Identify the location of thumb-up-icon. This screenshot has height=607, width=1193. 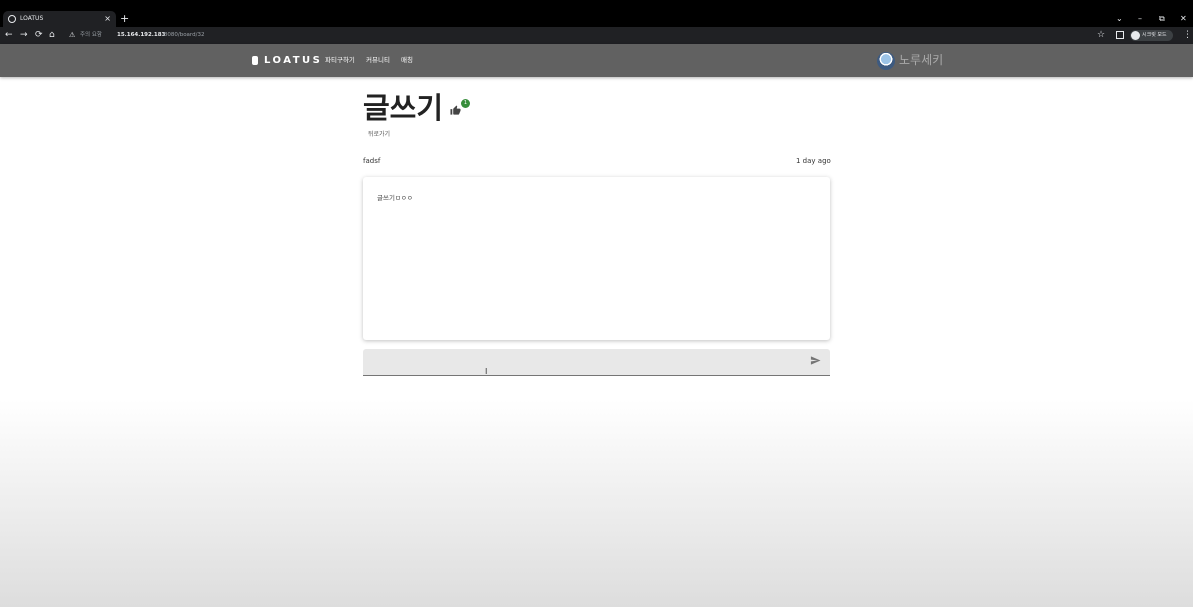
(455, 112).